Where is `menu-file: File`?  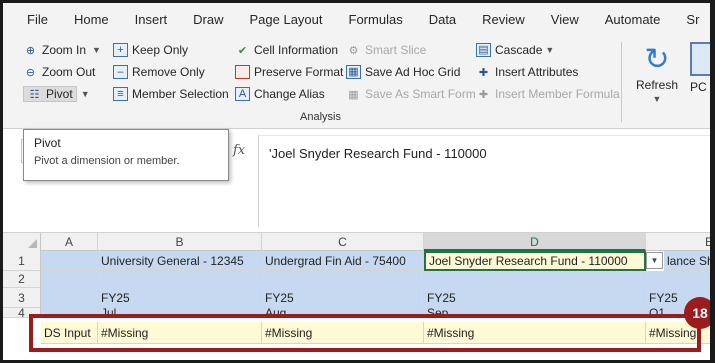 menu-file: File is located at coordinates (32, 19).